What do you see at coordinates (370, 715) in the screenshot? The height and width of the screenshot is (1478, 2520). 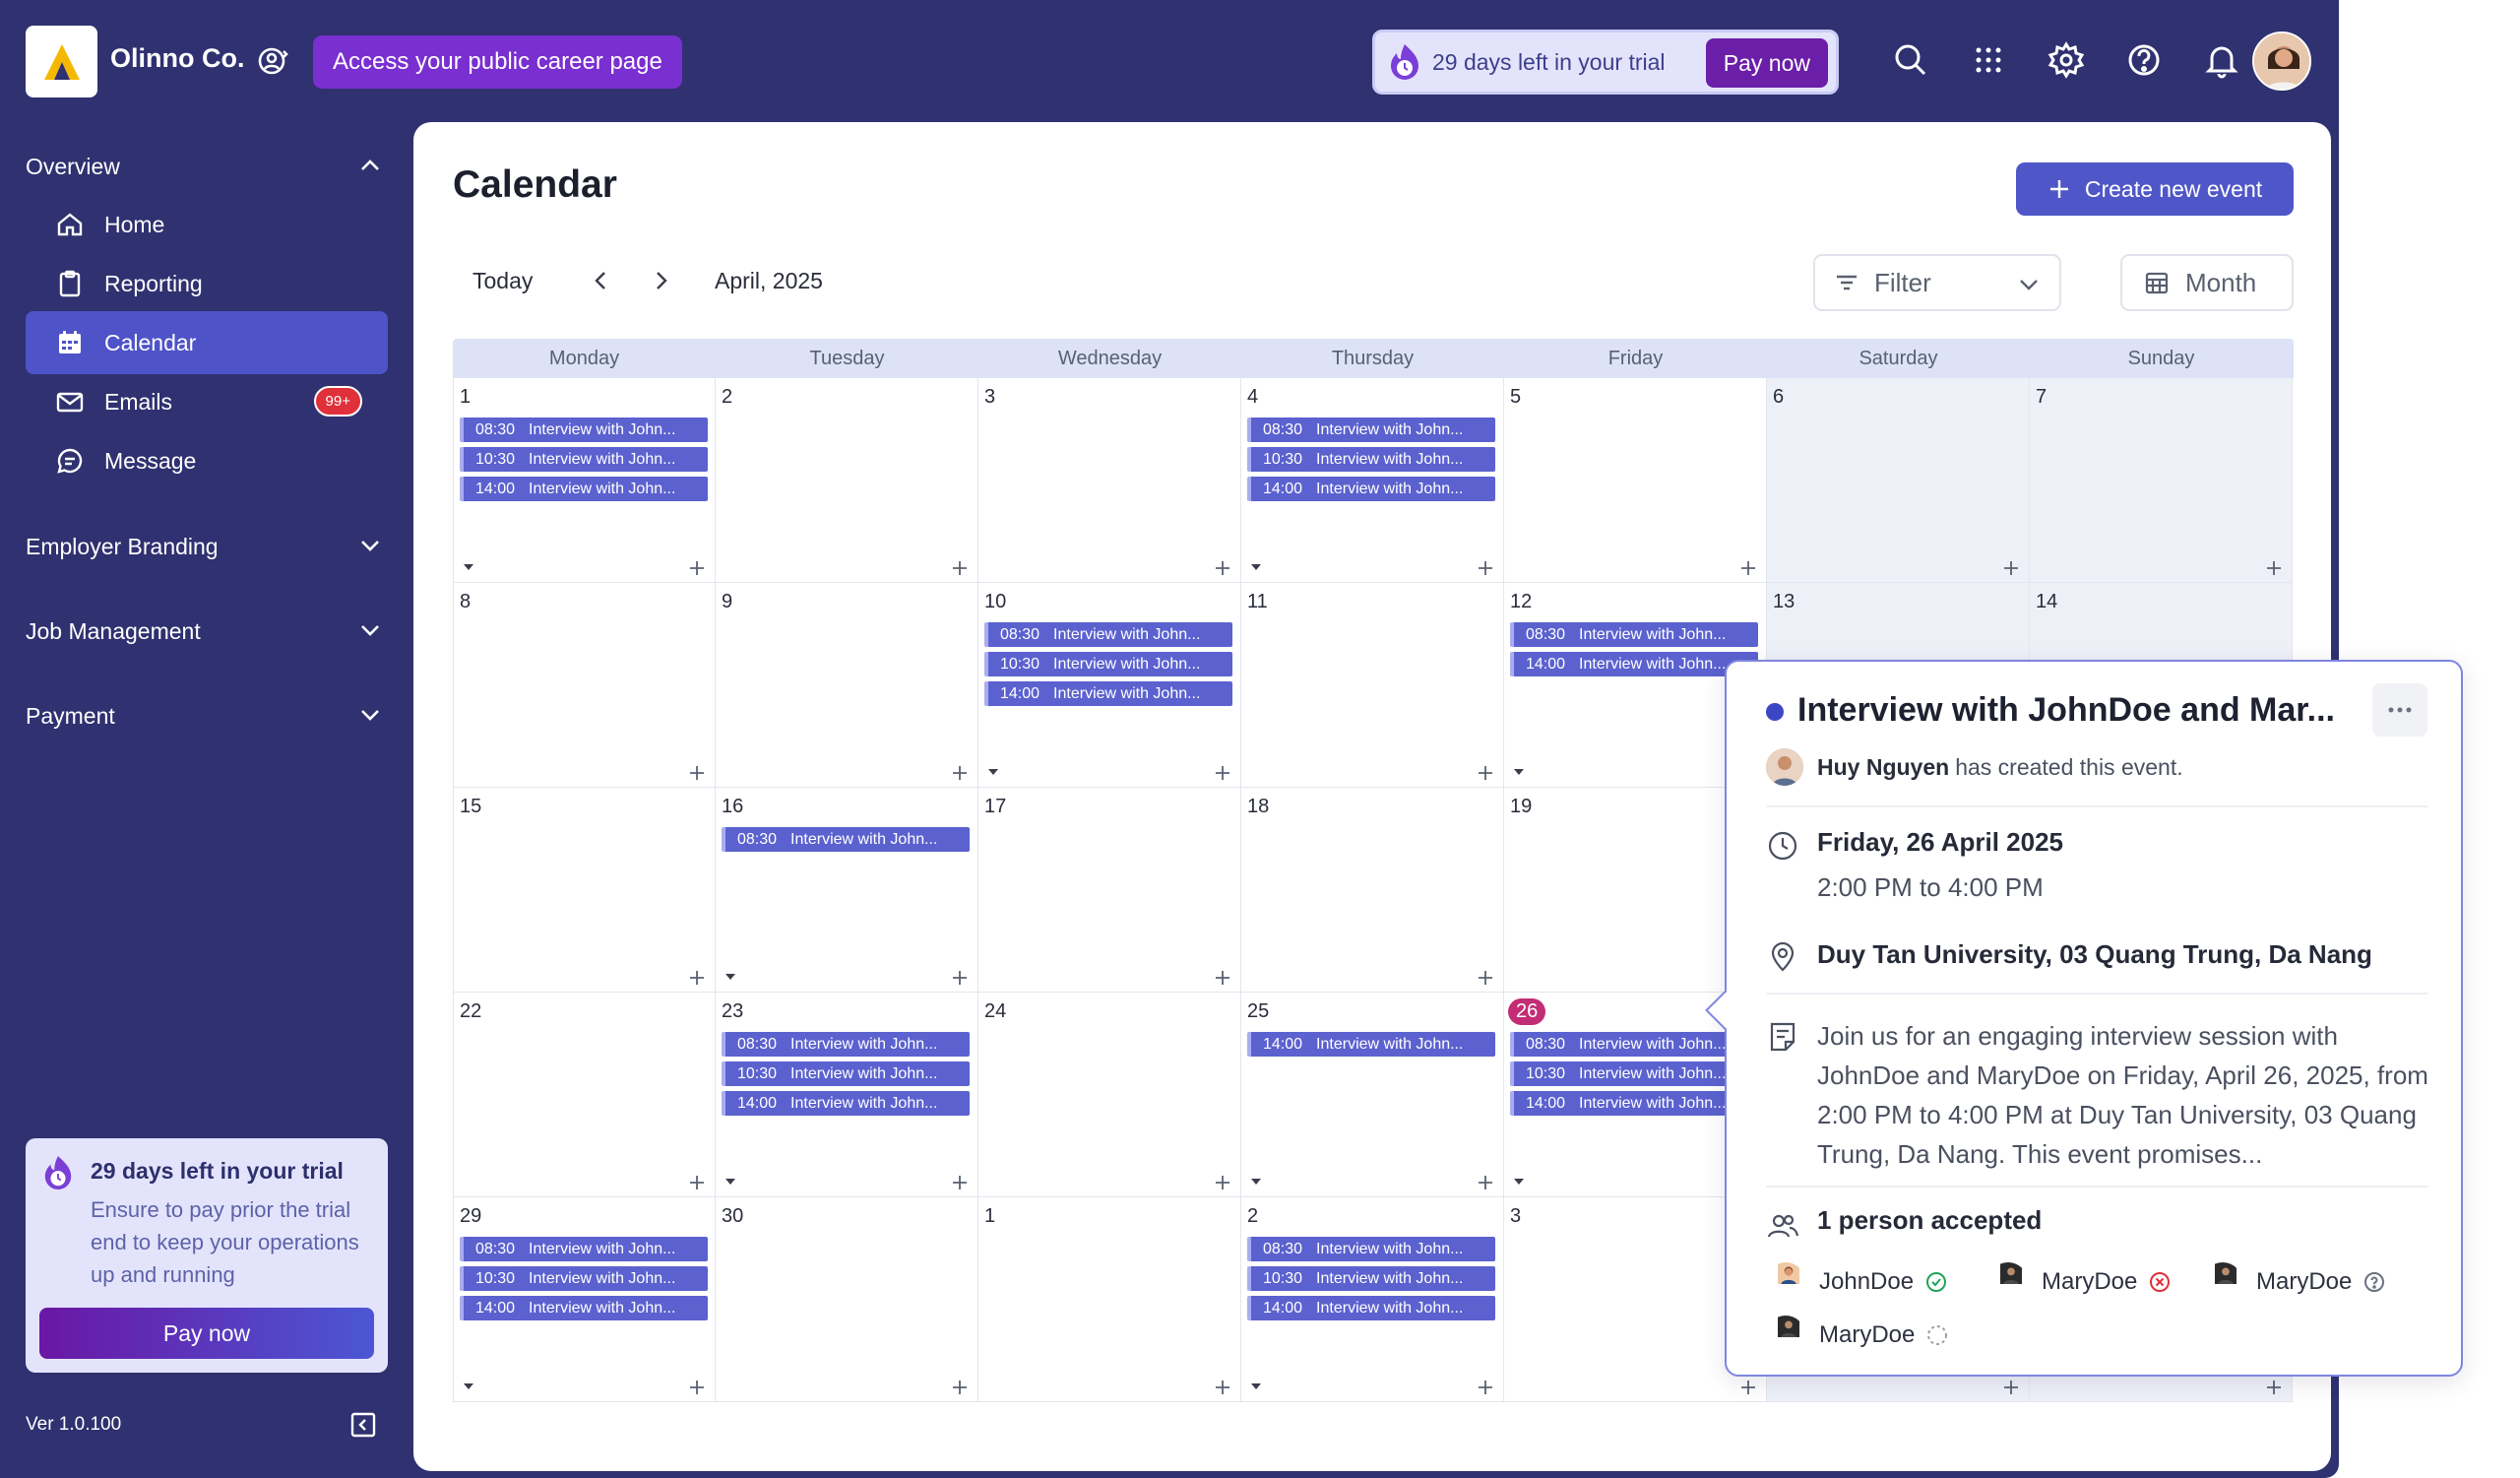 I see `chevron-down-icon` at bounding box center [370, 715].